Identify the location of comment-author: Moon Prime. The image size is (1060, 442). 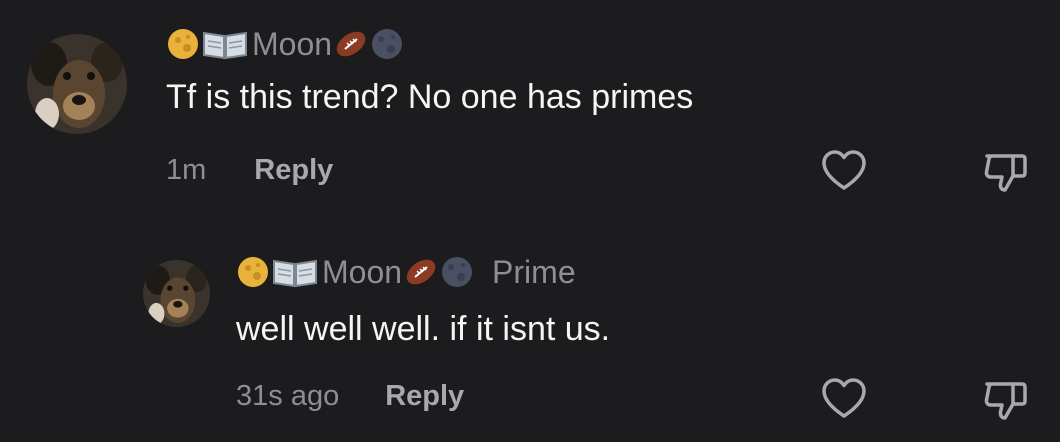
(406, 272).